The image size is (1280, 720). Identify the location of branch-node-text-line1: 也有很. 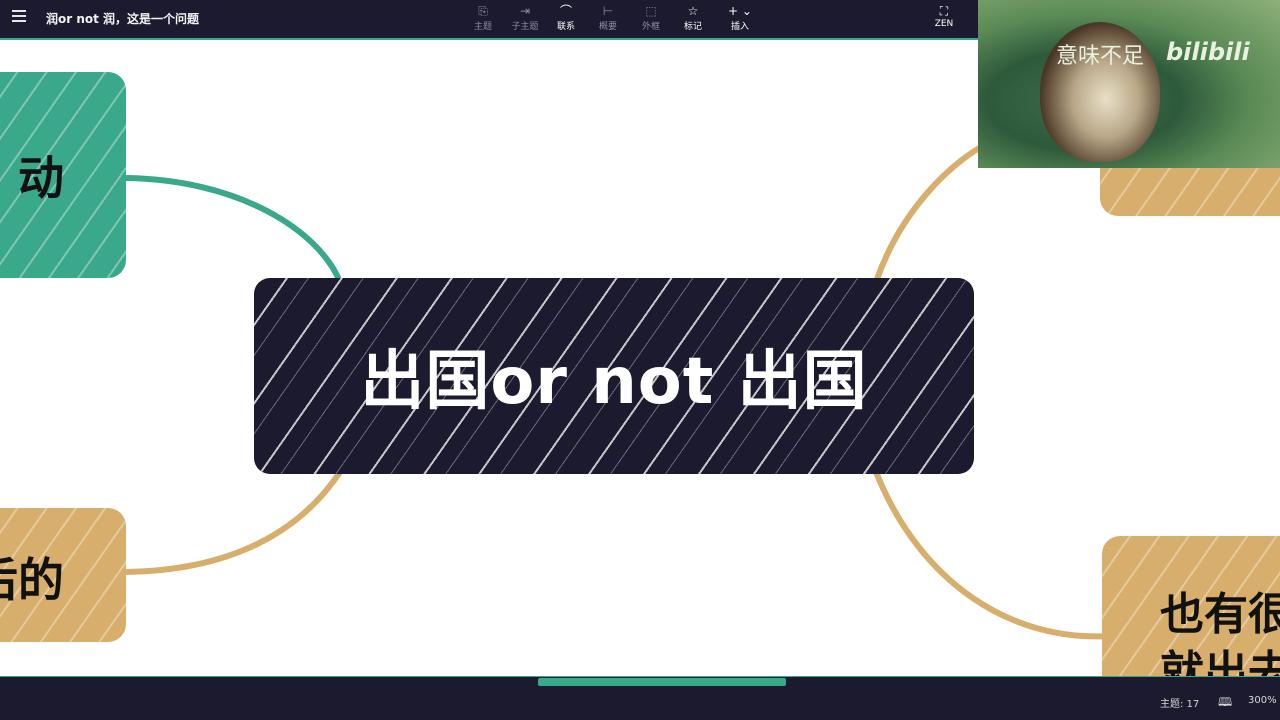
(1220, 614).